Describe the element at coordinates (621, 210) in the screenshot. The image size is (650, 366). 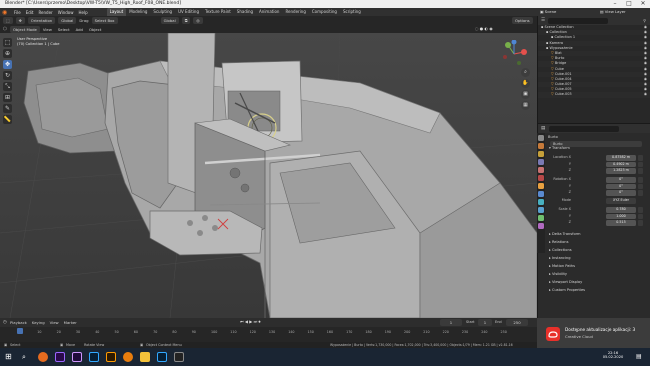
I see `scale-x-field: 0.780` at that location.